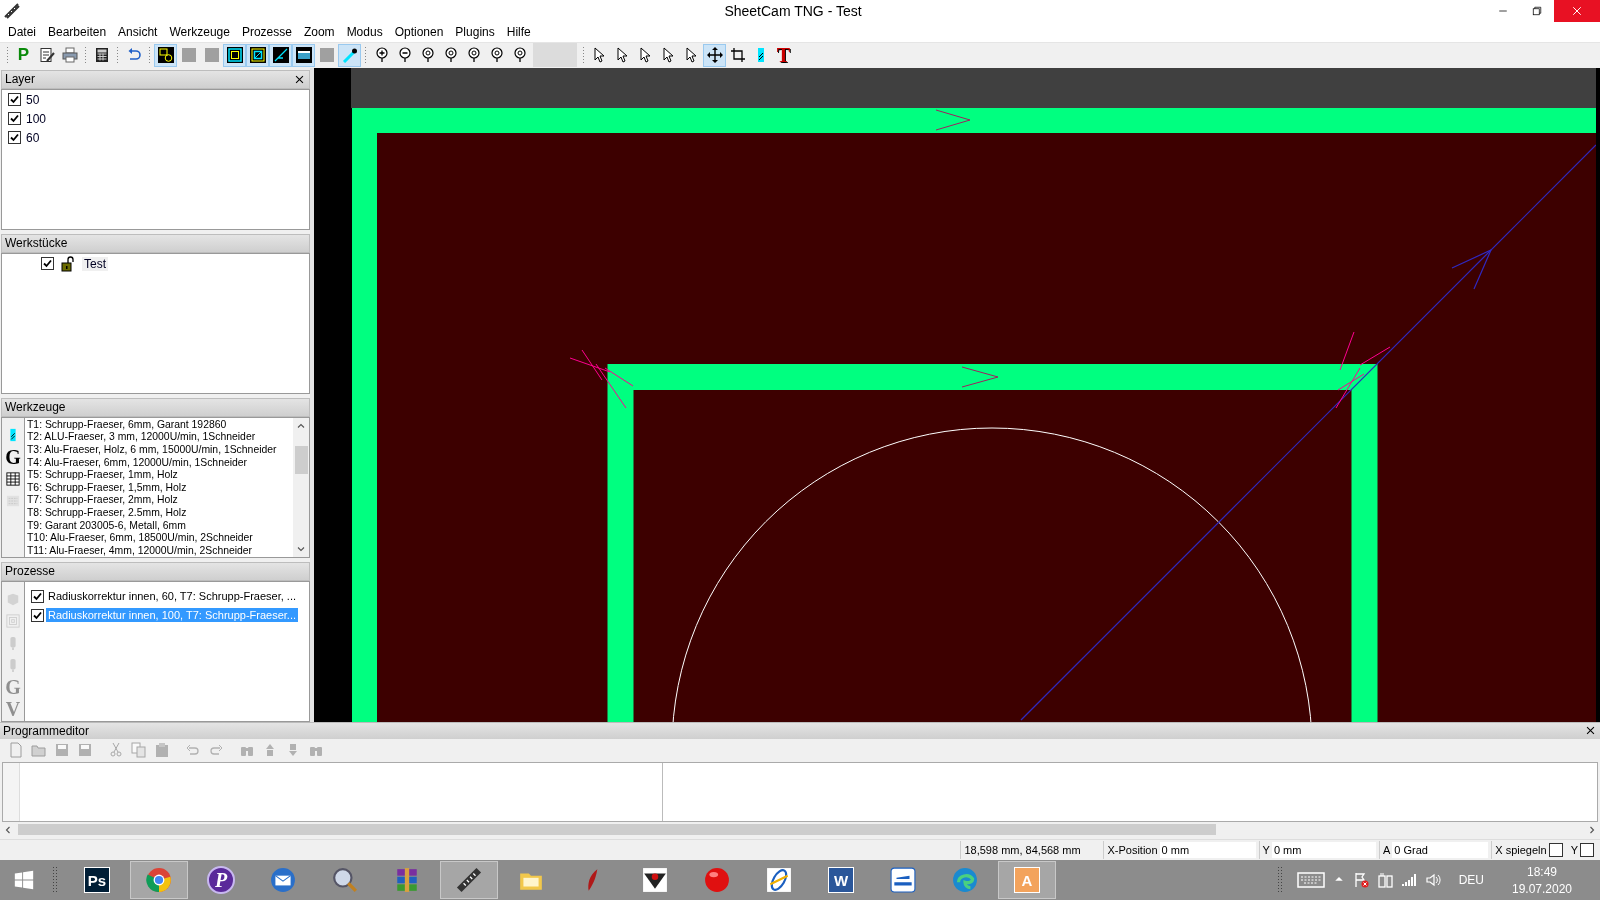 The width and height of the screenshot is (1600, 900). What do you see at coordinates (77, 31) in the screenshot?
I see `menu-item: Bearbeiten` at bounding box center [77, 31].